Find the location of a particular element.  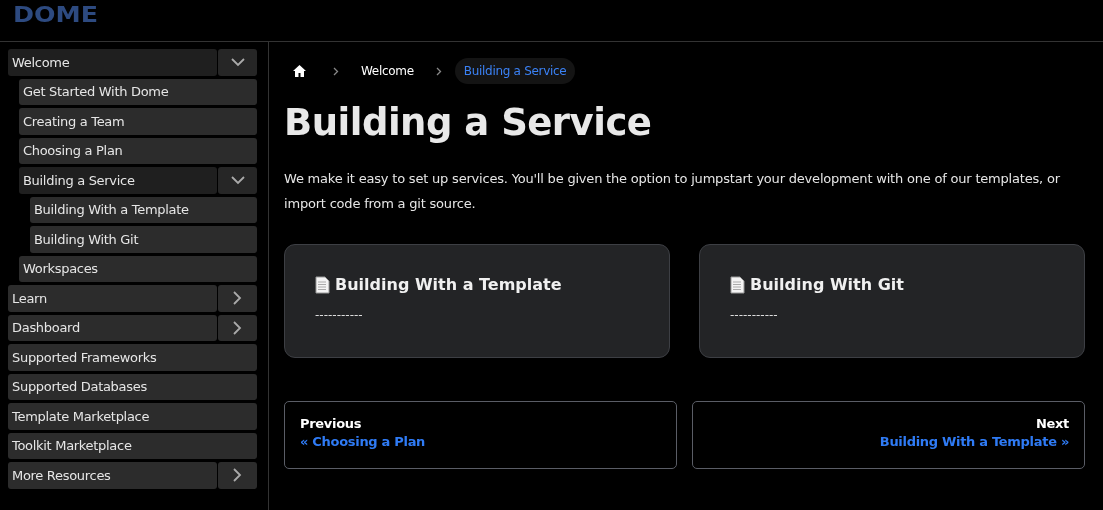

sidebar-item: Learn is located at coordinates (112, 298).